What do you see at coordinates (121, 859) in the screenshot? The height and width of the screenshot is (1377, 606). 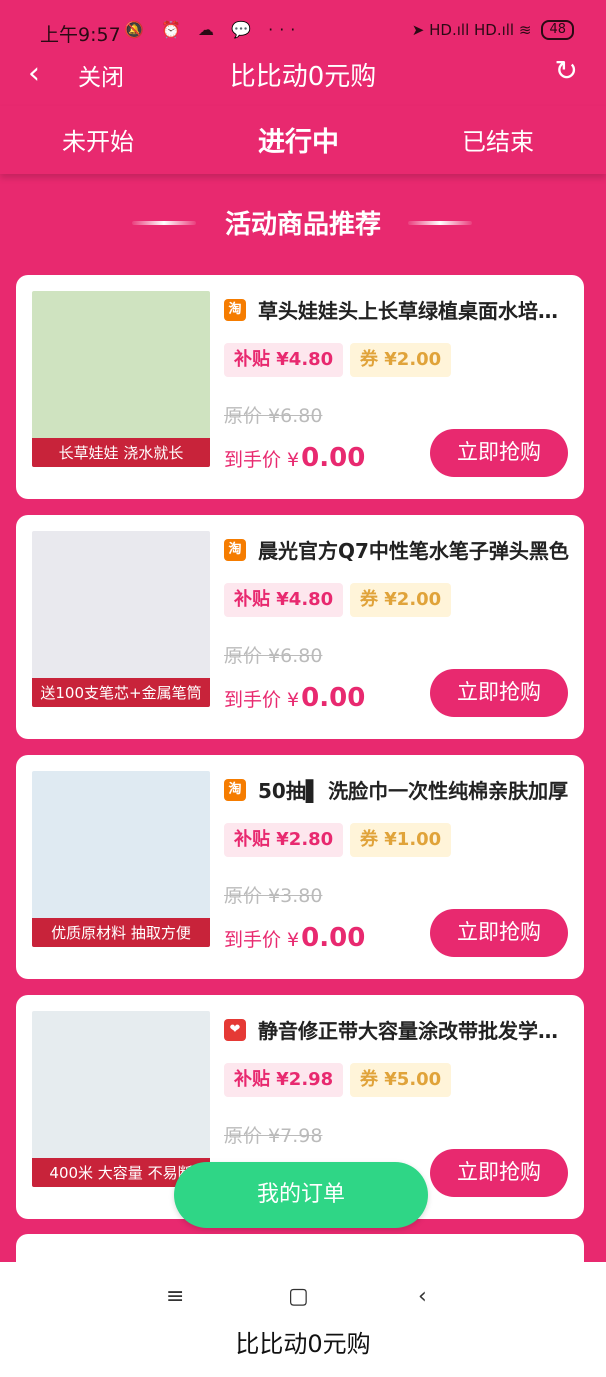 I see `product-image: 优质原材料 抽取方便` at bounding box center [121, 859].